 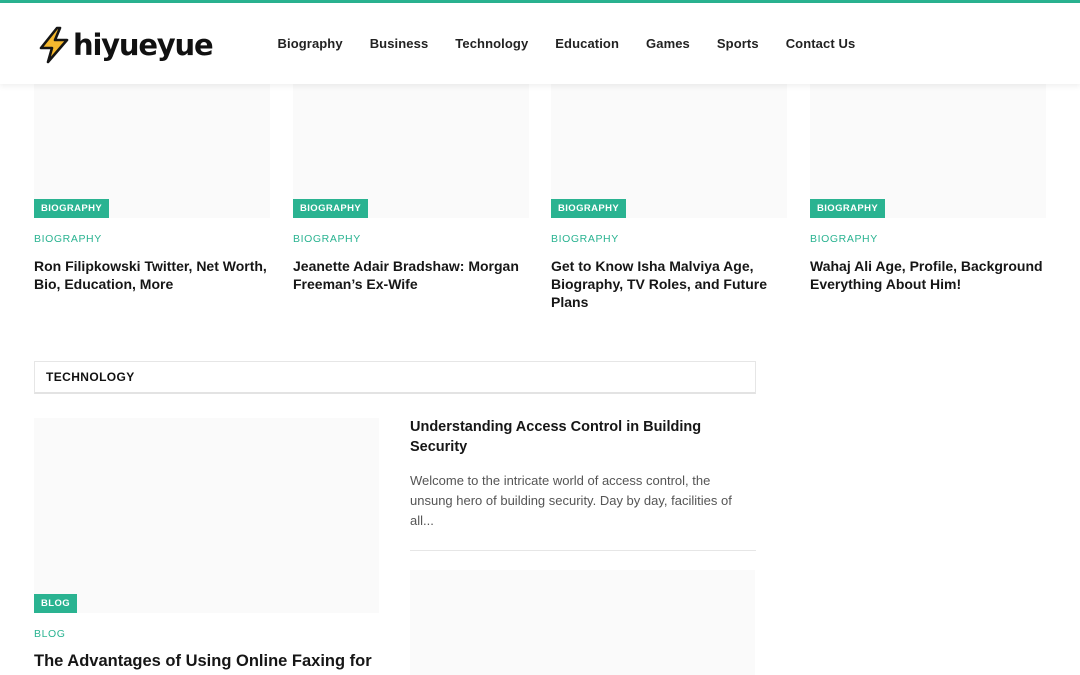 What do you see at coordinates (50, 634) in the screenshot?
I see `featured-post-category: BLOG` at bounding box center [50, 634].